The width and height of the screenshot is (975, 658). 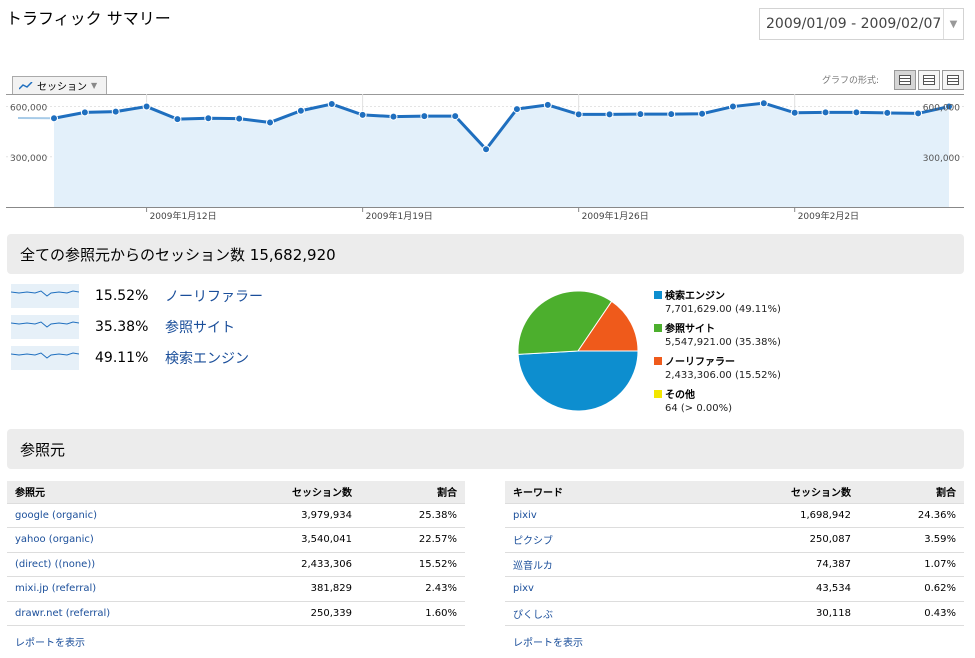 I want to click on date-range-picker: 2009/01/09 - 2009/02/07 ▼, so click(x=861, y=24).